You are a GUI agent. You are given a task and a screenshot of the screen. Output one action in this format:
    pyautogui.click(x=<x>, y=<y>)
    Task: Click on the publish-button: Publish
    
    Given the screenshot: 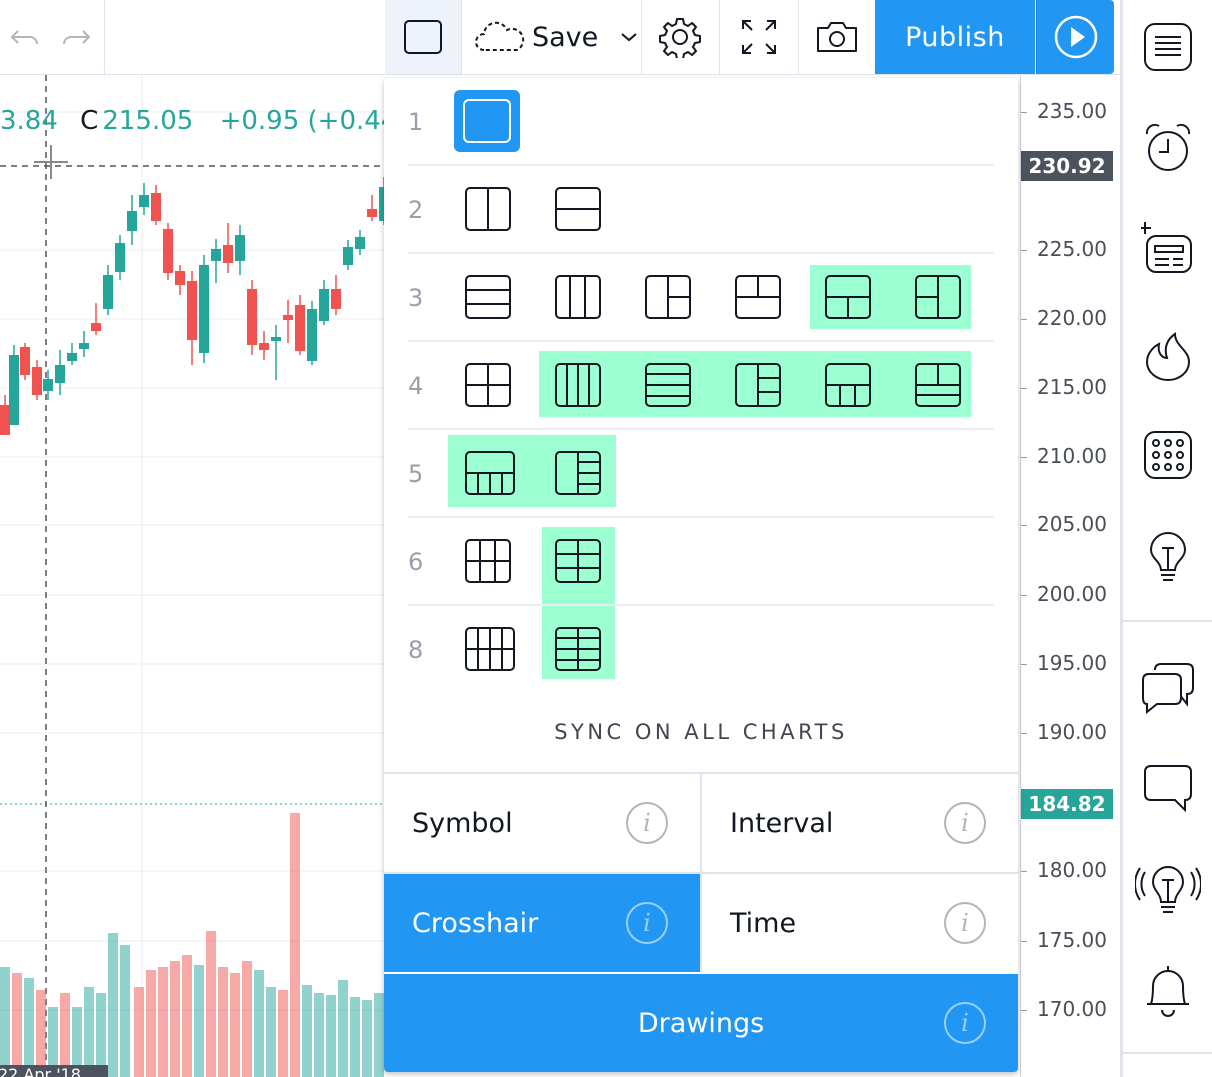 What is the action you would take?
    pyautogui.click(x=955, y=37)
    